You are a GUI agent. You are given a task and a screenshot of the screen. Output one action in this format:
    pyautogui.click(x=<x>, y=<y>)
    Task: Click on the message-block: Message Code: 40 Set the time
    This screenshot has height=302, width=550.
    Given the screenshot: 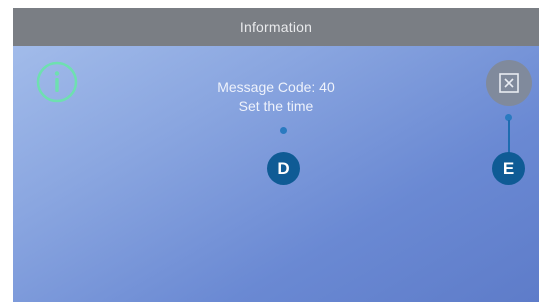 What is the action you would take?
    pyautogui.click(x=276, y=97)
    